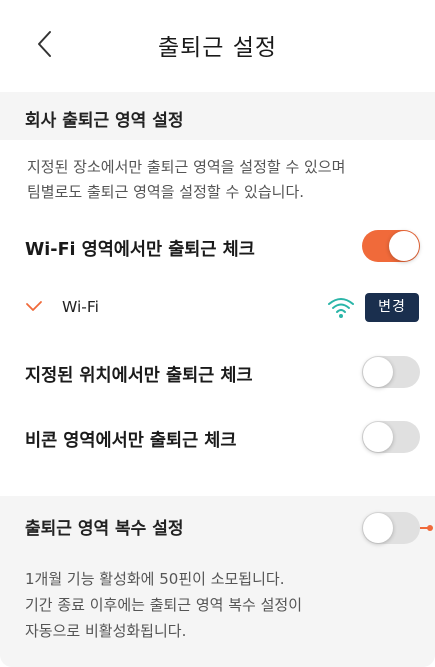 The width and height of the screenshot is (435, 667). I want to click on wifi-network-item: Wi-Fi 변경, so click(217, 308).